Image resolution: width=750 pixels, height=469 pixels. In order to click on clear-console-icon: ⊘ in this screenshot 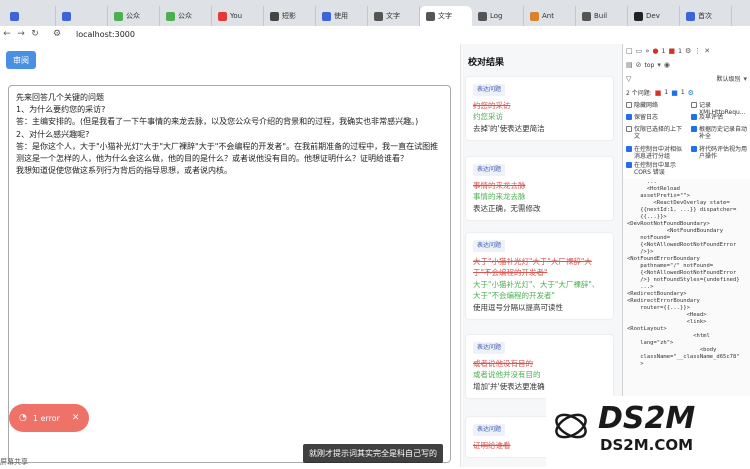, I will do `click(639, 65)`.